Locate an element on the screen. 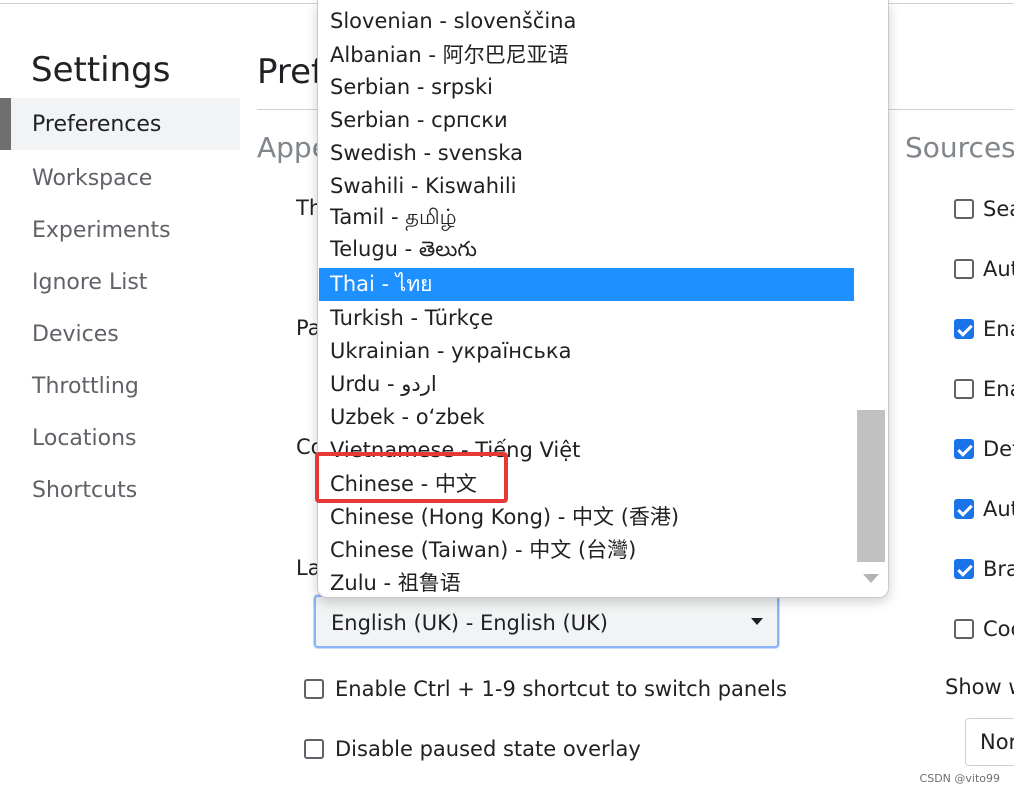 This screenshot has height=793, width=1014. language-option: Turkish - Türkçe is located at coordinates (586, 317).